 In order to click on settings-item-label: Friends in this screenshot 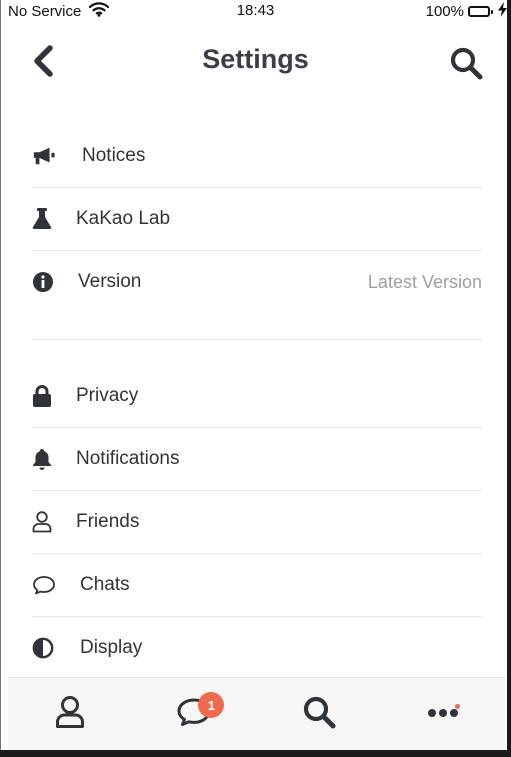, I will do `click(108, 521)`.